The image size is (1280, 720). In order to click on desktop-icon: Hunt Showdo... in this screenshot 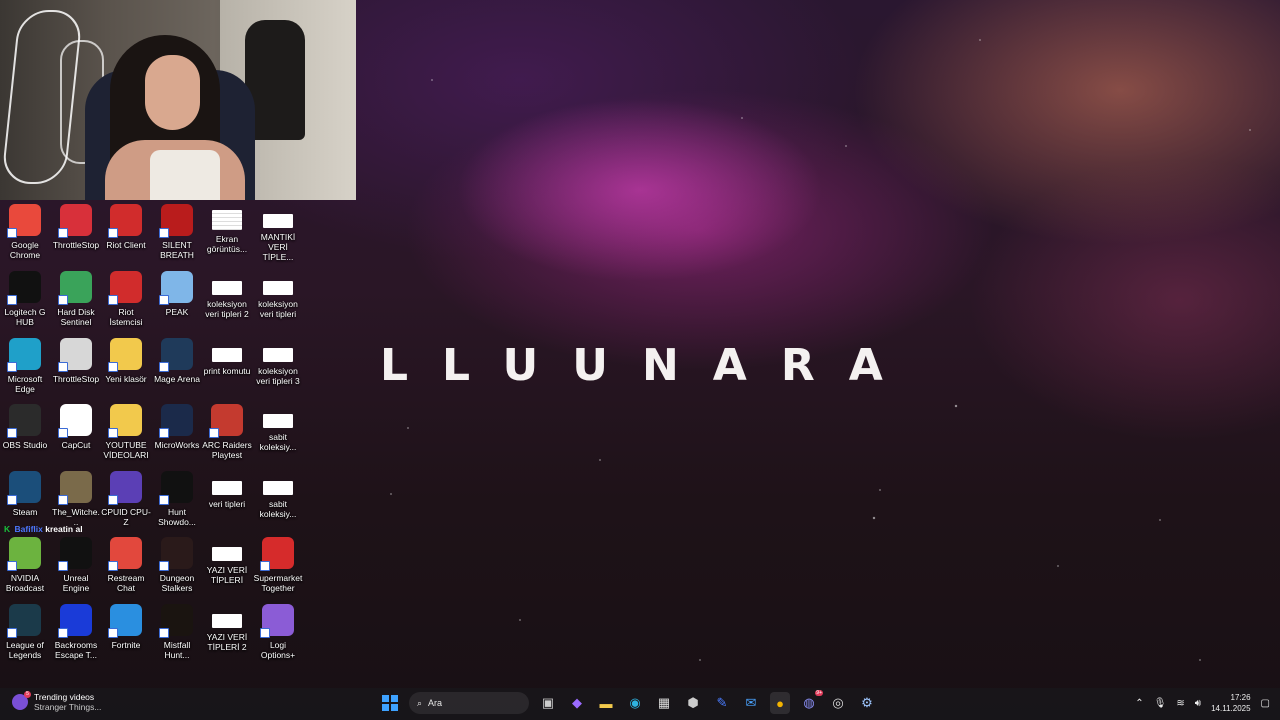, I will do `click(177, 499)`.